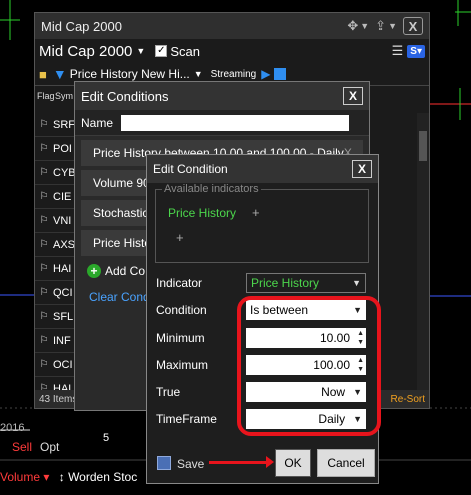 This screenshot has width=471, height=495. Describe the element at coordinates (346, 463) in the screenshot. I see `cancel-button: Cancel` at that location.